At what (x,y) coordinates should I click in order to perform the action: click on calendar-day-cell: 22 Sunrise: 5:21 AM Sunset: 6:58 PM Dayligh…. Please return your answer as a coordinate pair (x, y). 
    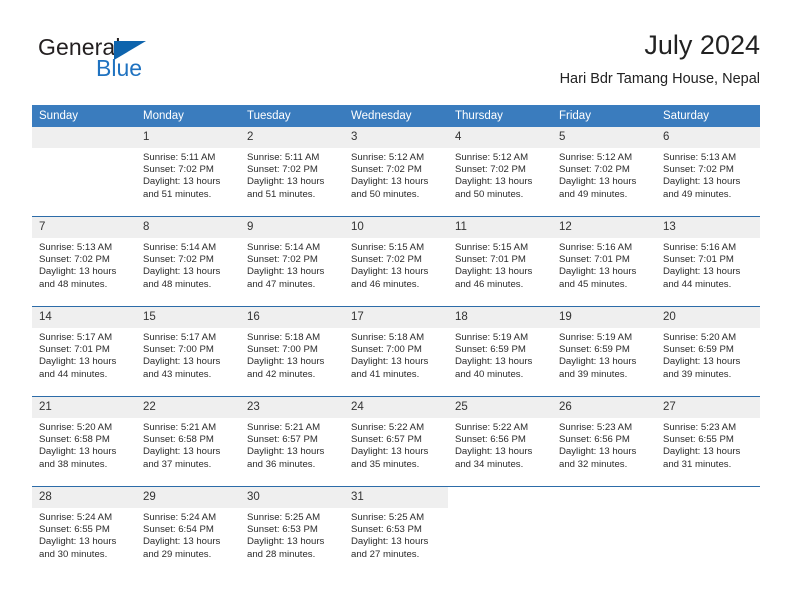
    Looking at the image, I should click on (188, 441).